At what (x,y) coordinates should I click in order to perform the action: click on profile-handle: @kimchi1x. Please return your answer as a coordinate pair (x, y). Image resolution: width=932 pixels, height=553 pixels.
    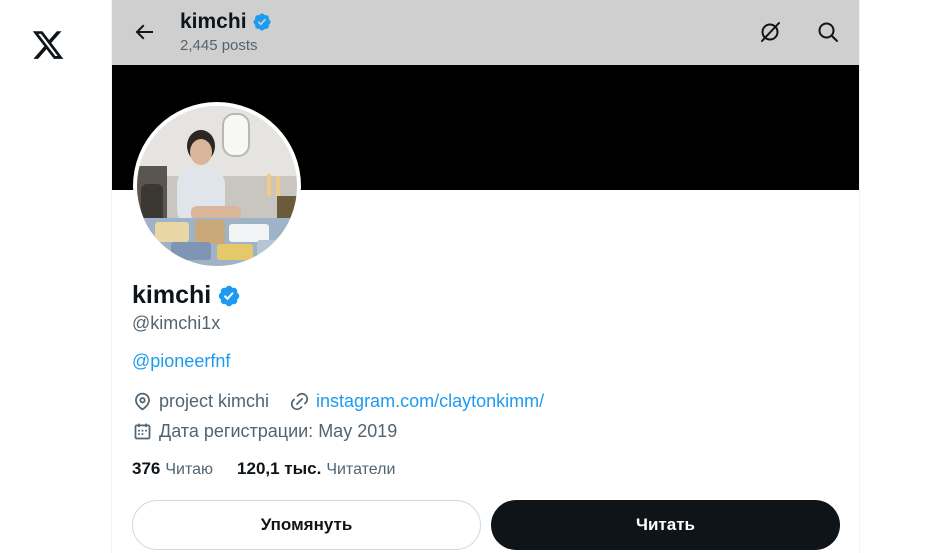
    Looking at the image, I should click on (176, 323).